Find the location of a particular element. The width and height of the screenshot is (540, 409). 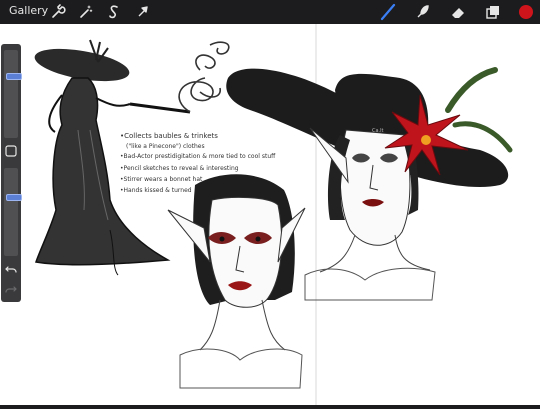

brush-sidebar is located at coordinates (11, 173).